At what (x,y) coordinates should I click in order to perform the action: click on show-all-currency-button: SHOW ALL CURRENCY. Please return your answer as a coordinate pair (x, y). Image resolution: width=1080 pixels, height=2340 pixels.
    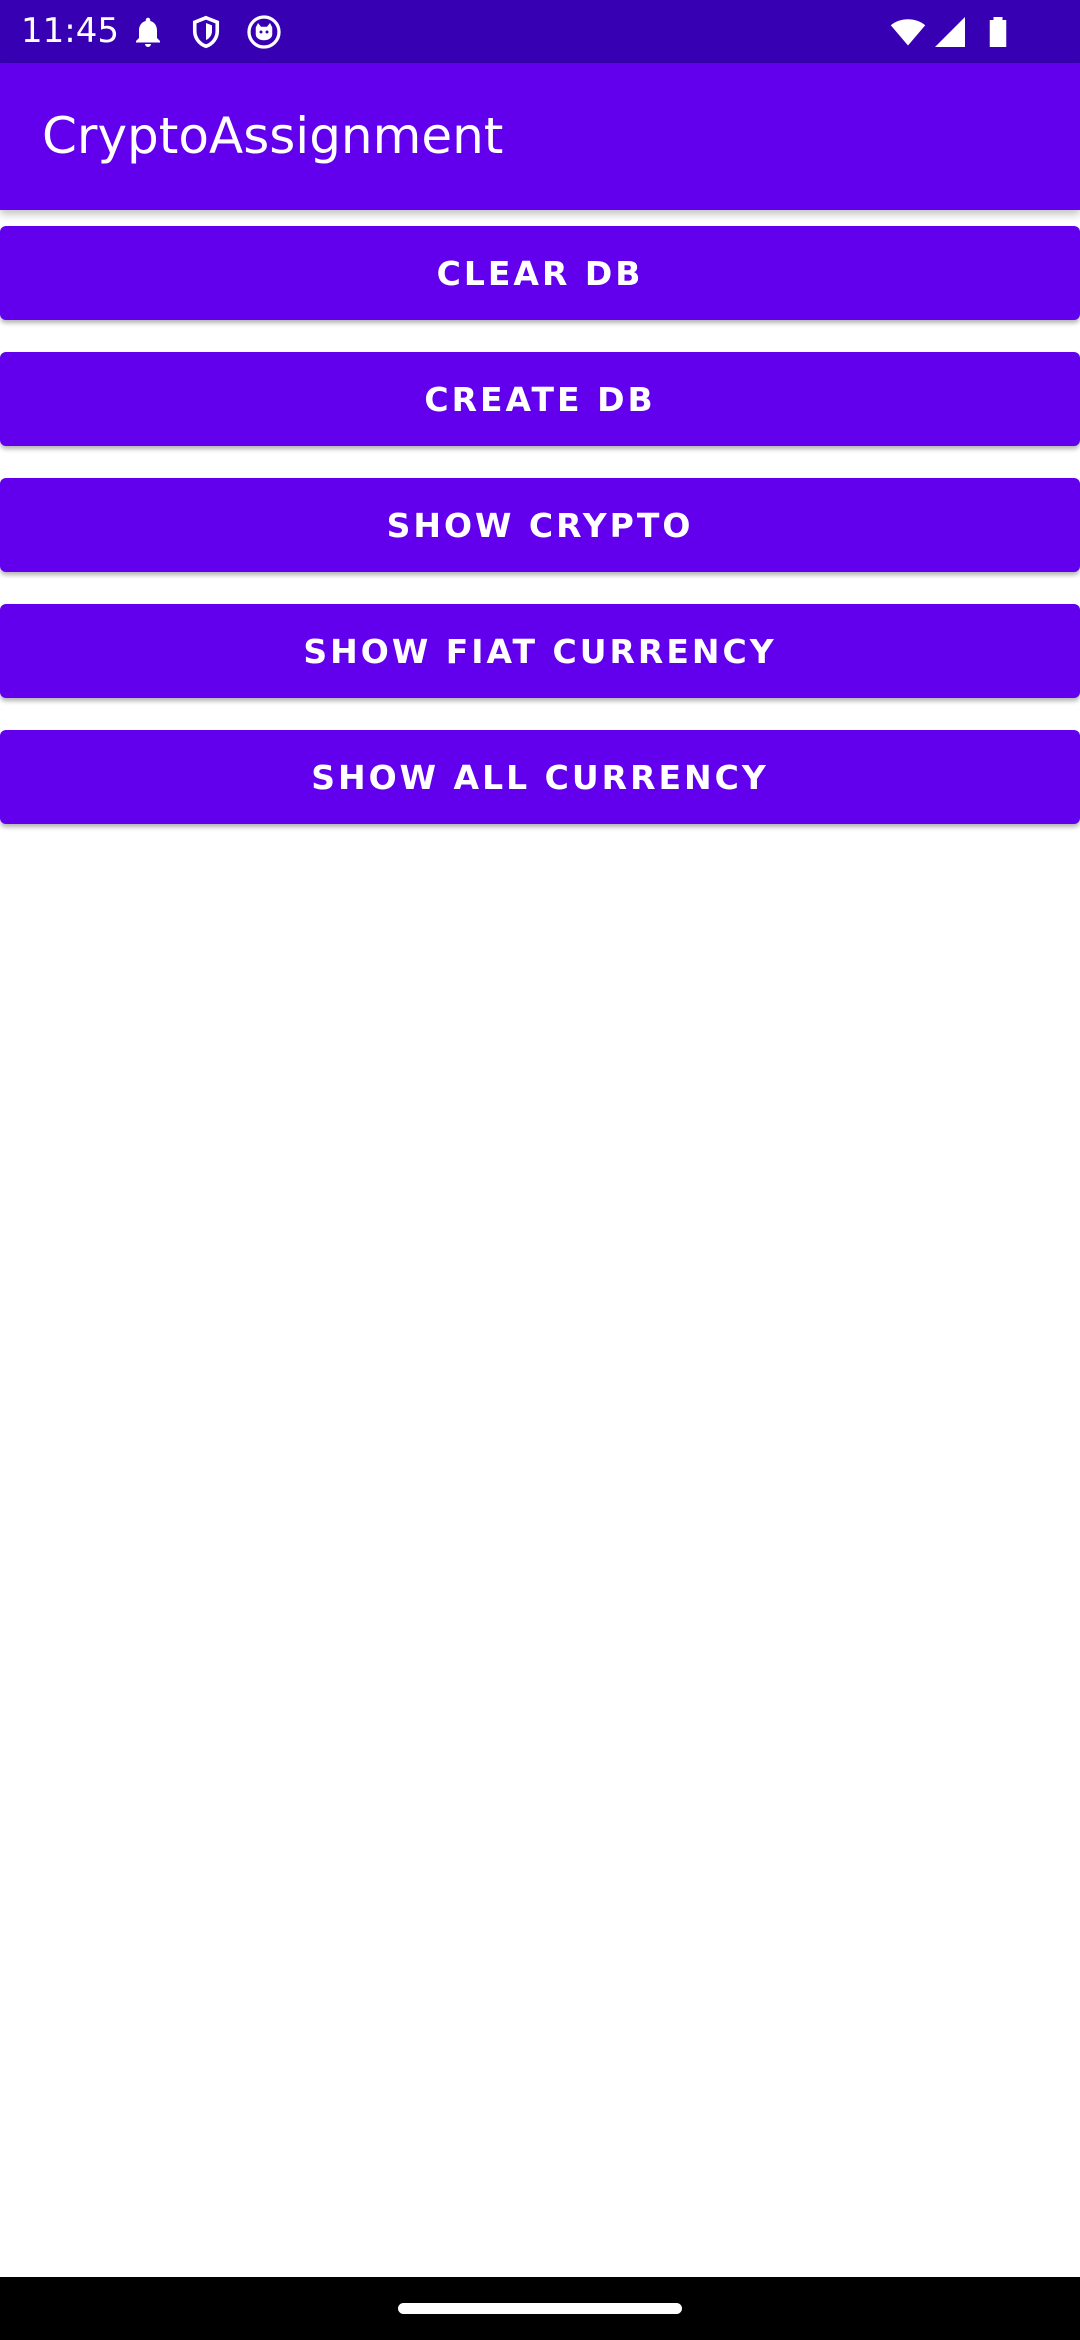
    Looking at the image, I should click on (540, 777).